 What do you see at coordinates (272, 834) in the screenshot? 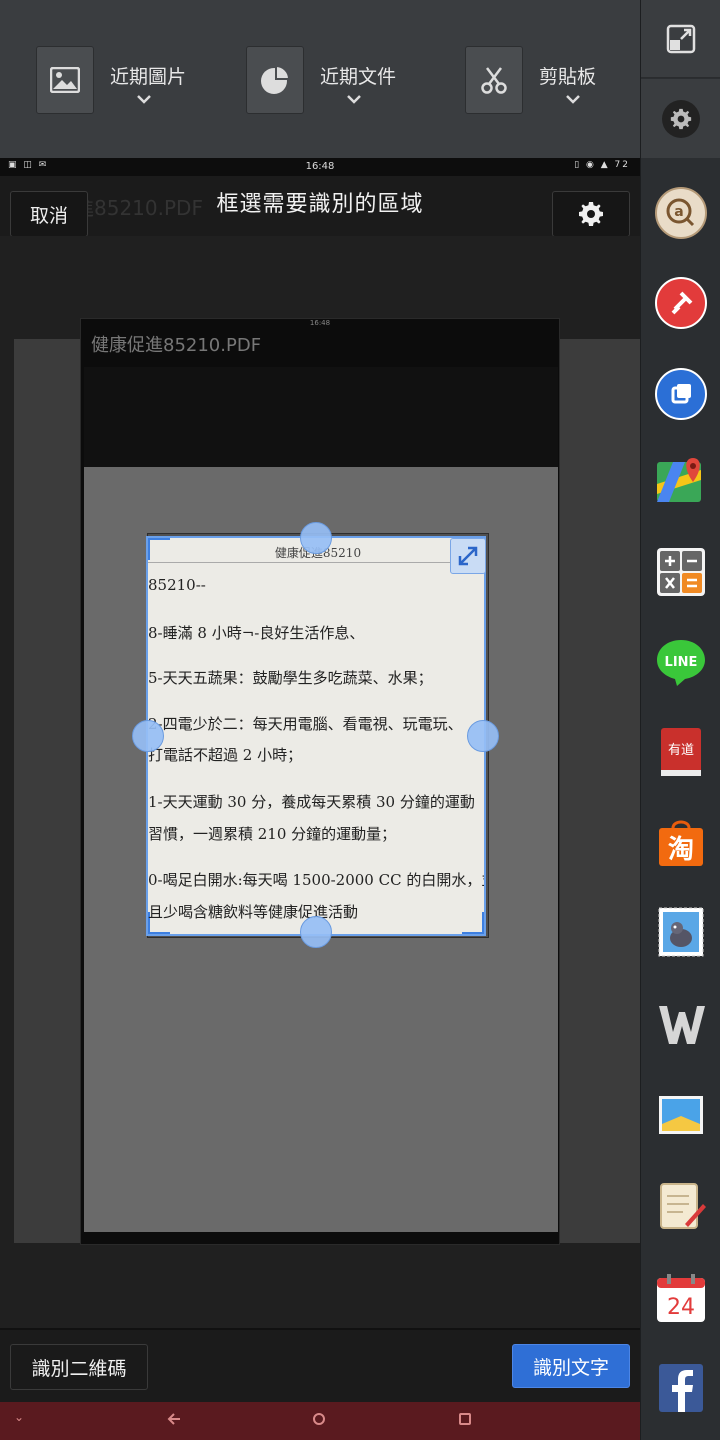
I see `doc-line: 習慣，一週累積 210 分鐘的運動量；` at bounding box center [272, 834].